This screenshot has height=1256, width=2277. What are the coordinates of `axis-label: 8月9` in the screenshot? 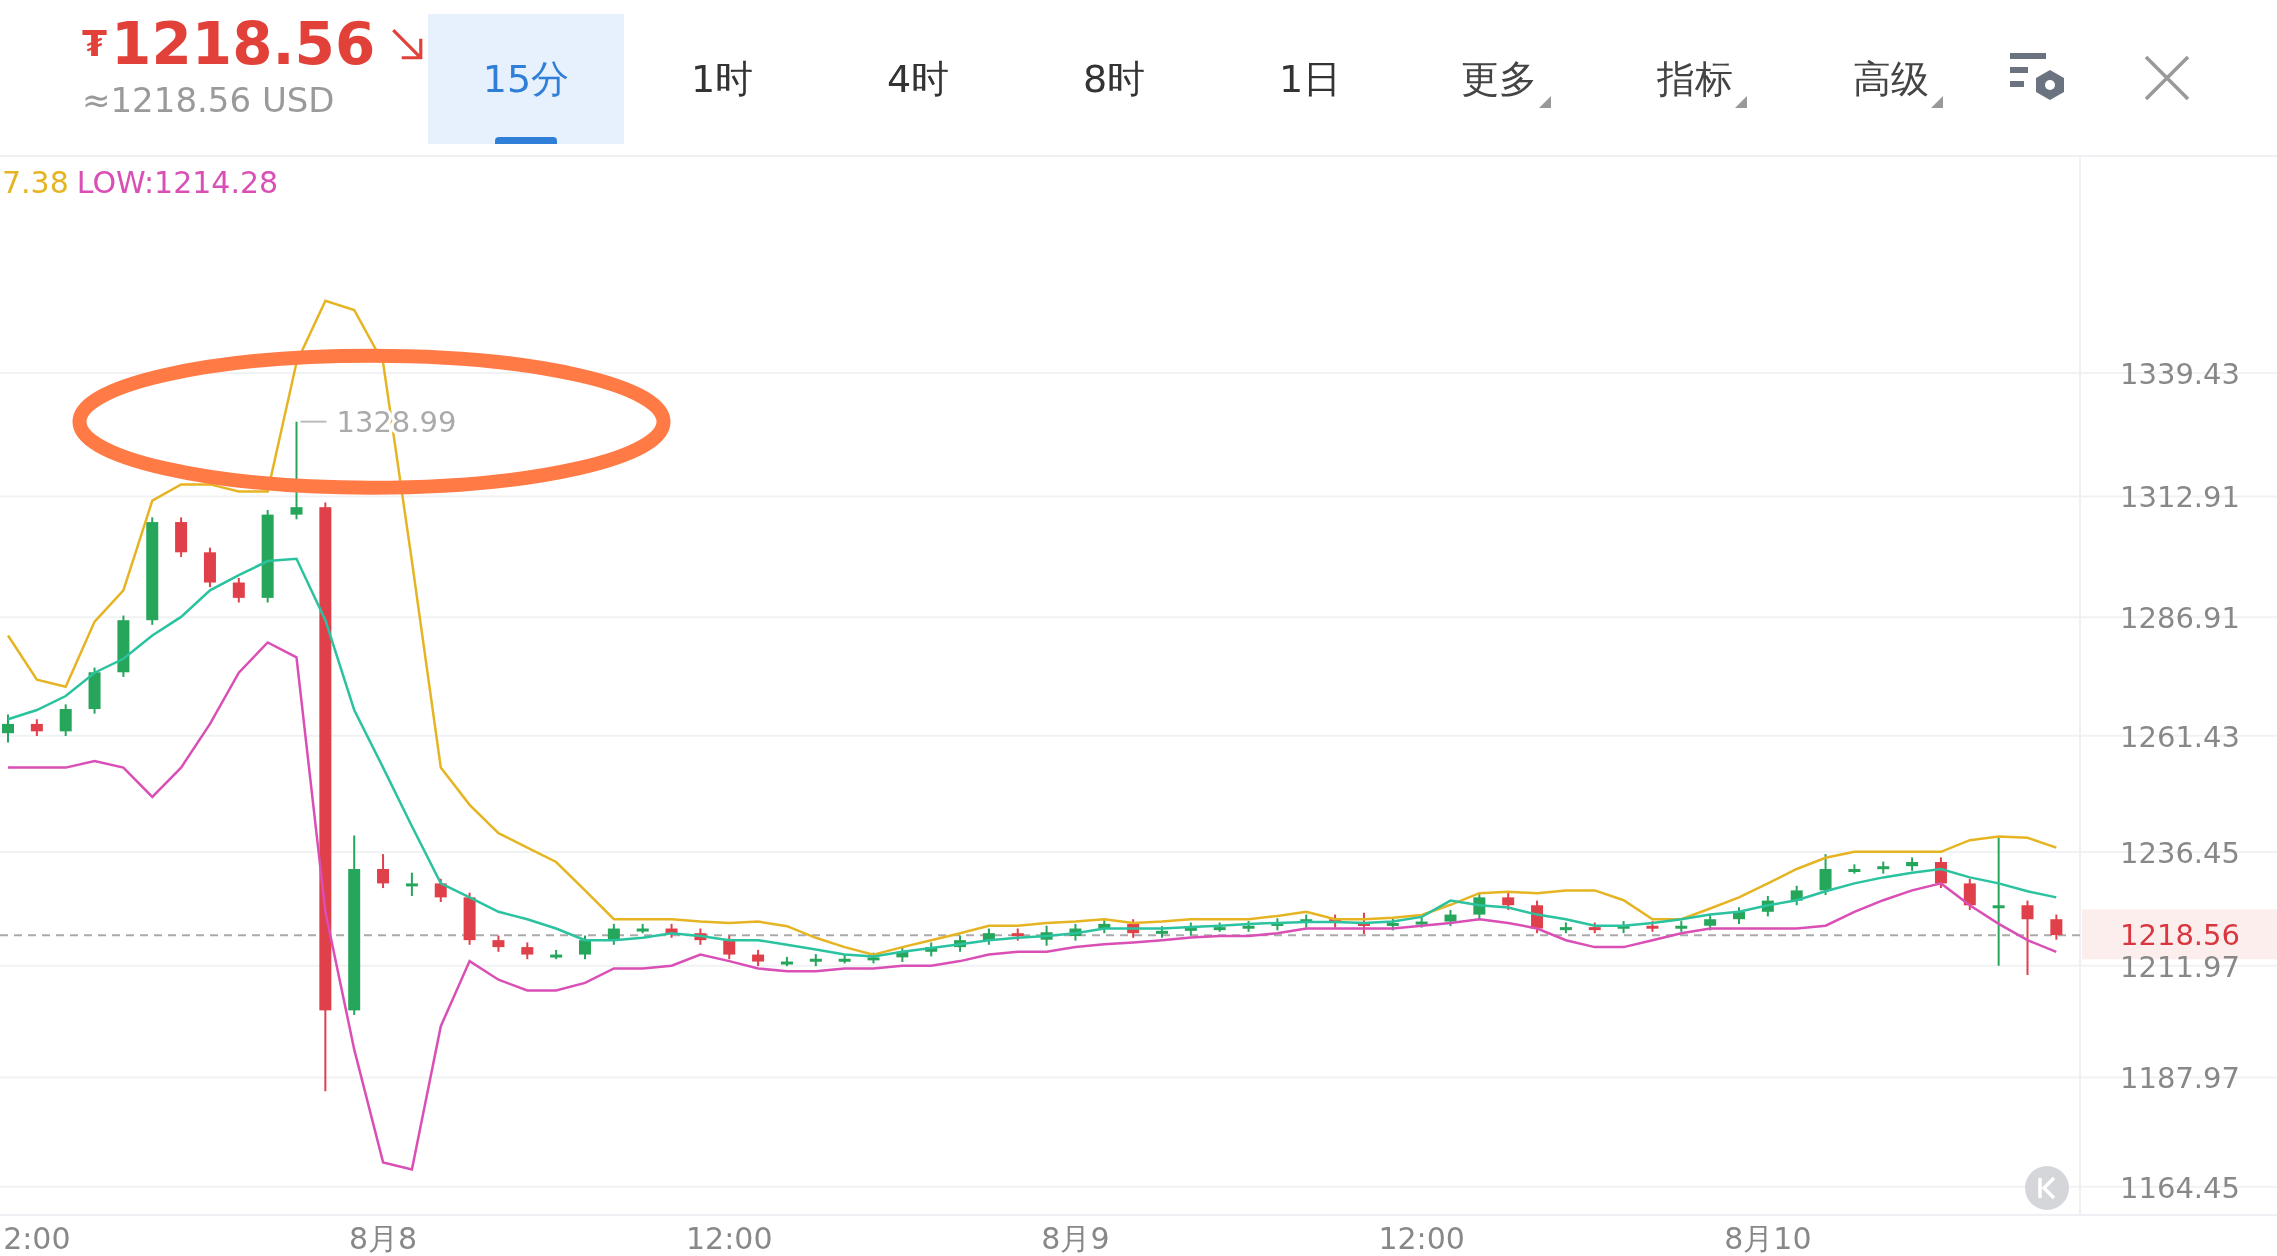 It's located at (1075, 1238).